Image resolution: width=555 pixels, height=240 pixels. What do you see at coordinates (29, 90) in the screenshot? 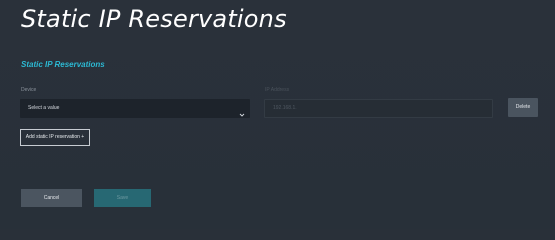
I see `device-label: Device` at bounding box center [29, 90].